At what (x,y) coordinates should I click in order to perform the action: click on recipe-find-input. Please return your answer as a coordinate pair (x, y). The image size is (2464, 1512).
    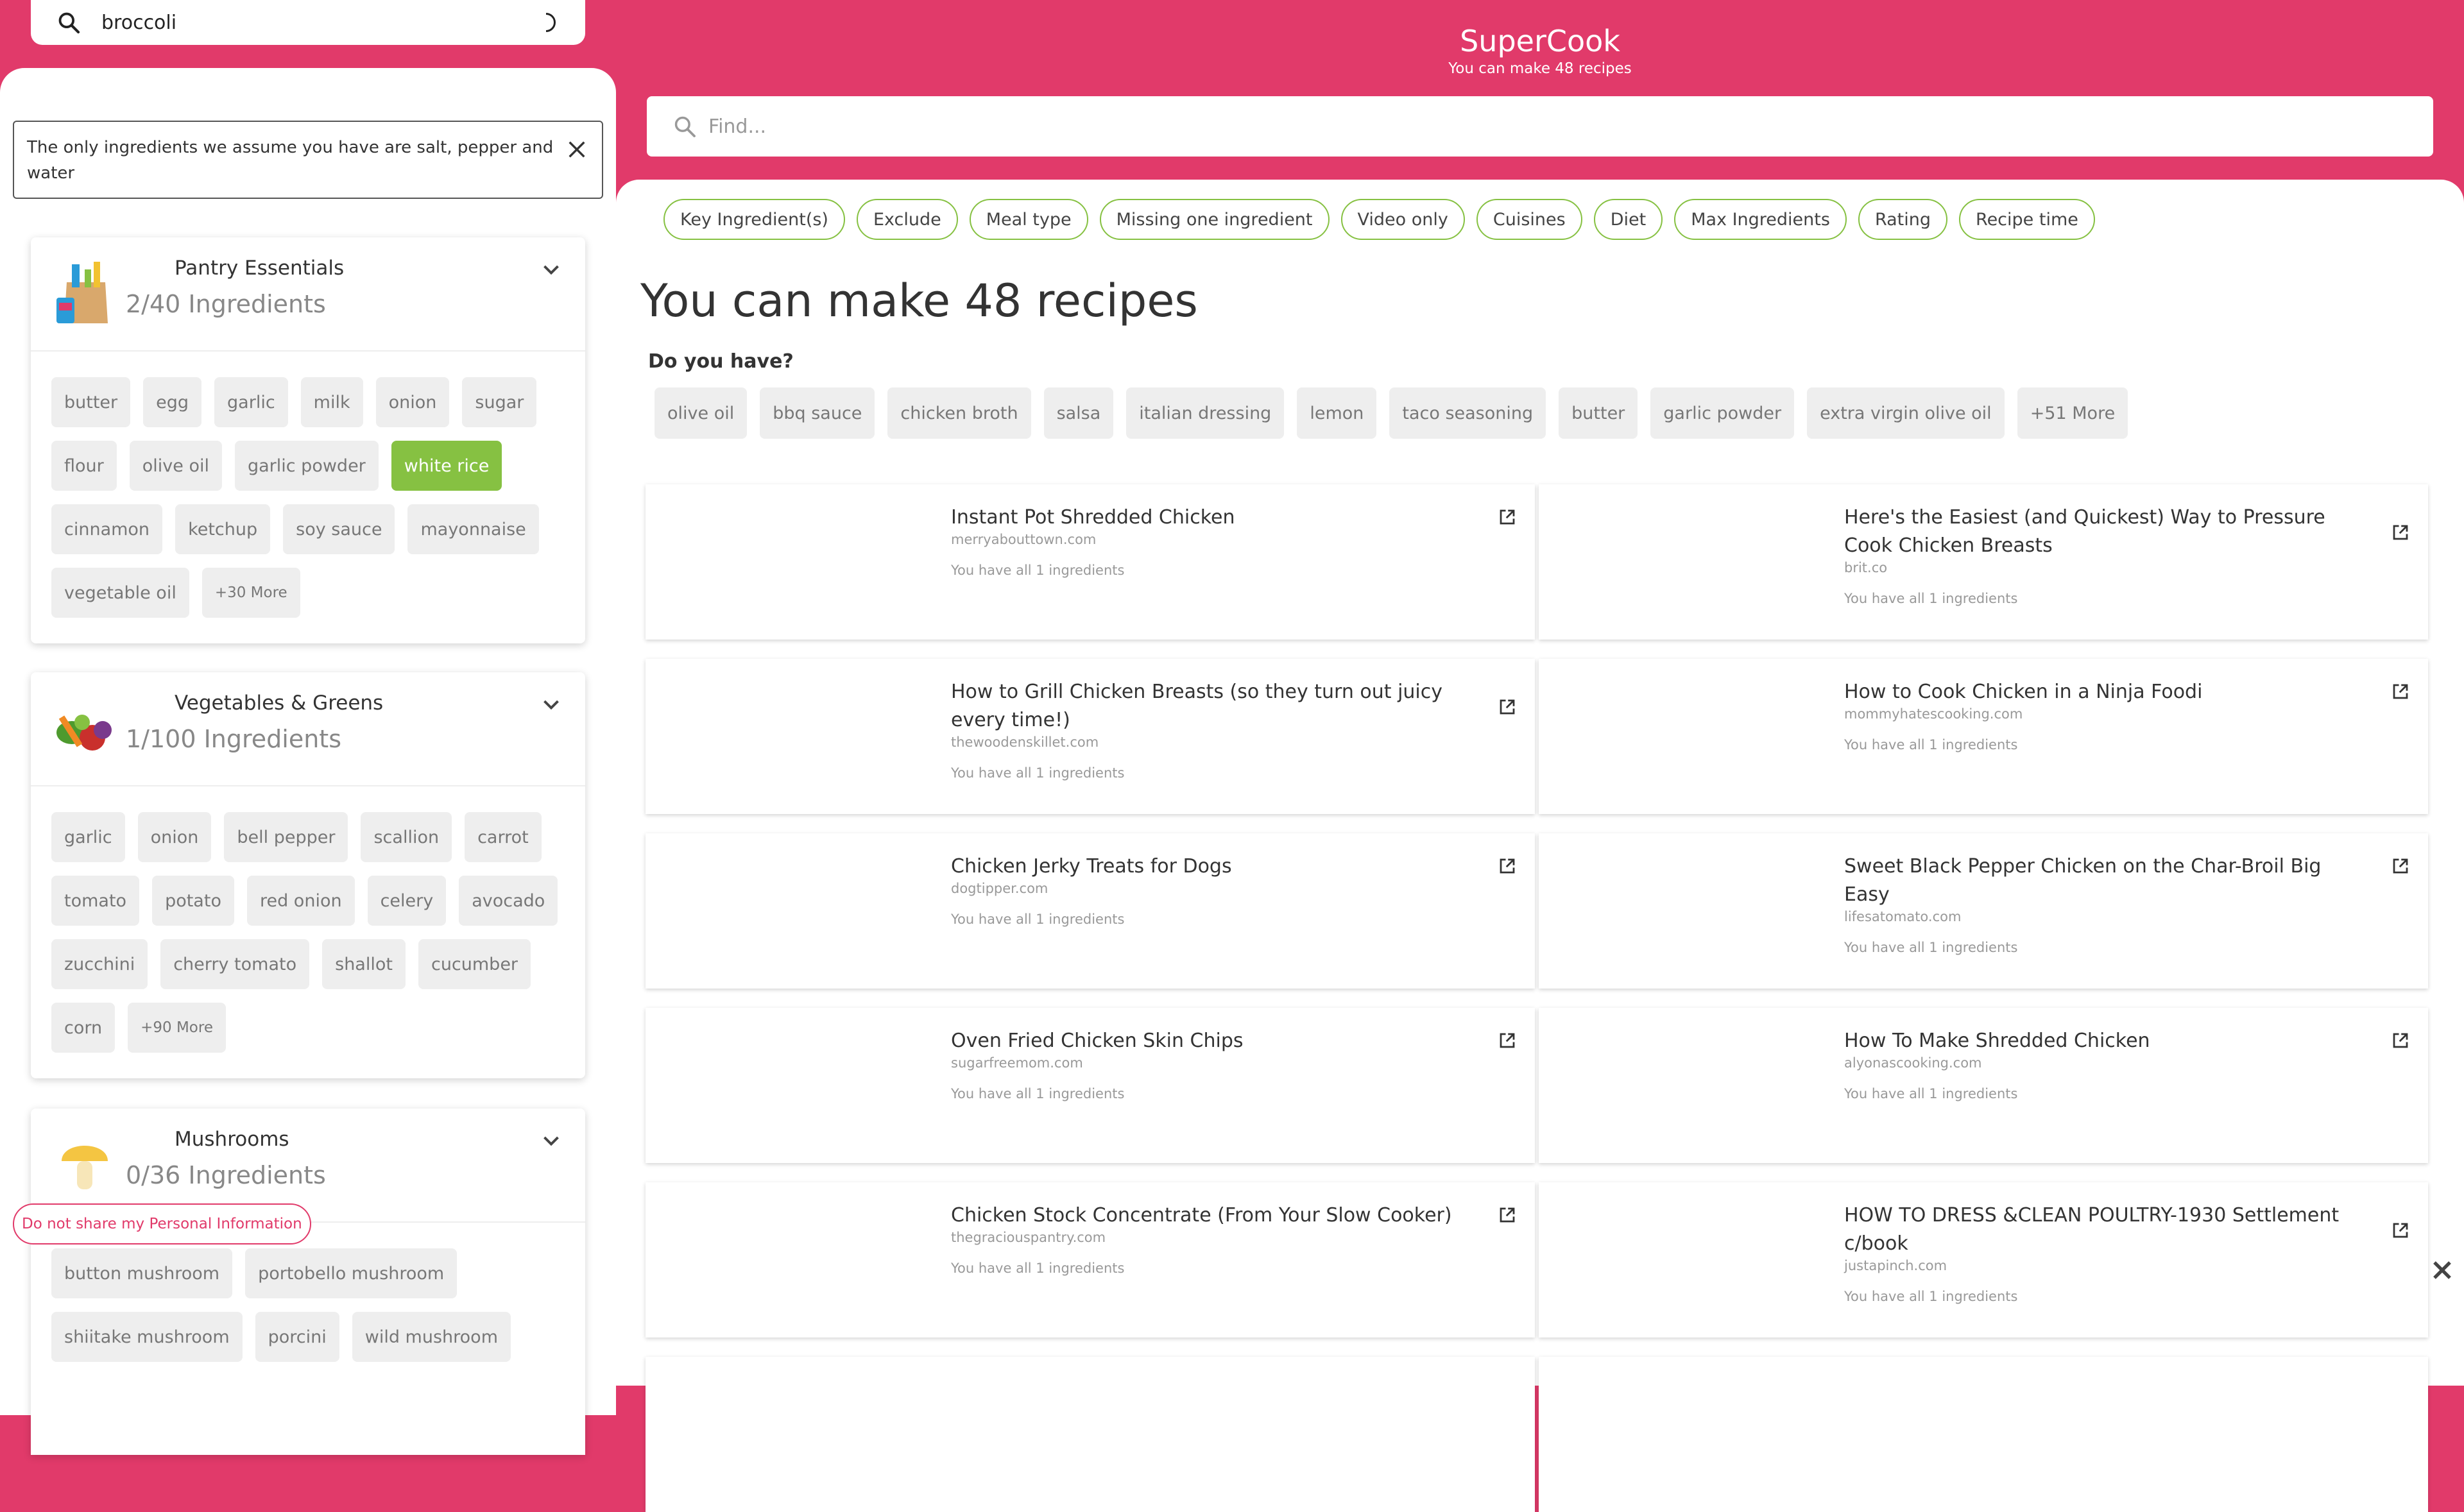
    Looking at the image, I should click on (1571, 127).